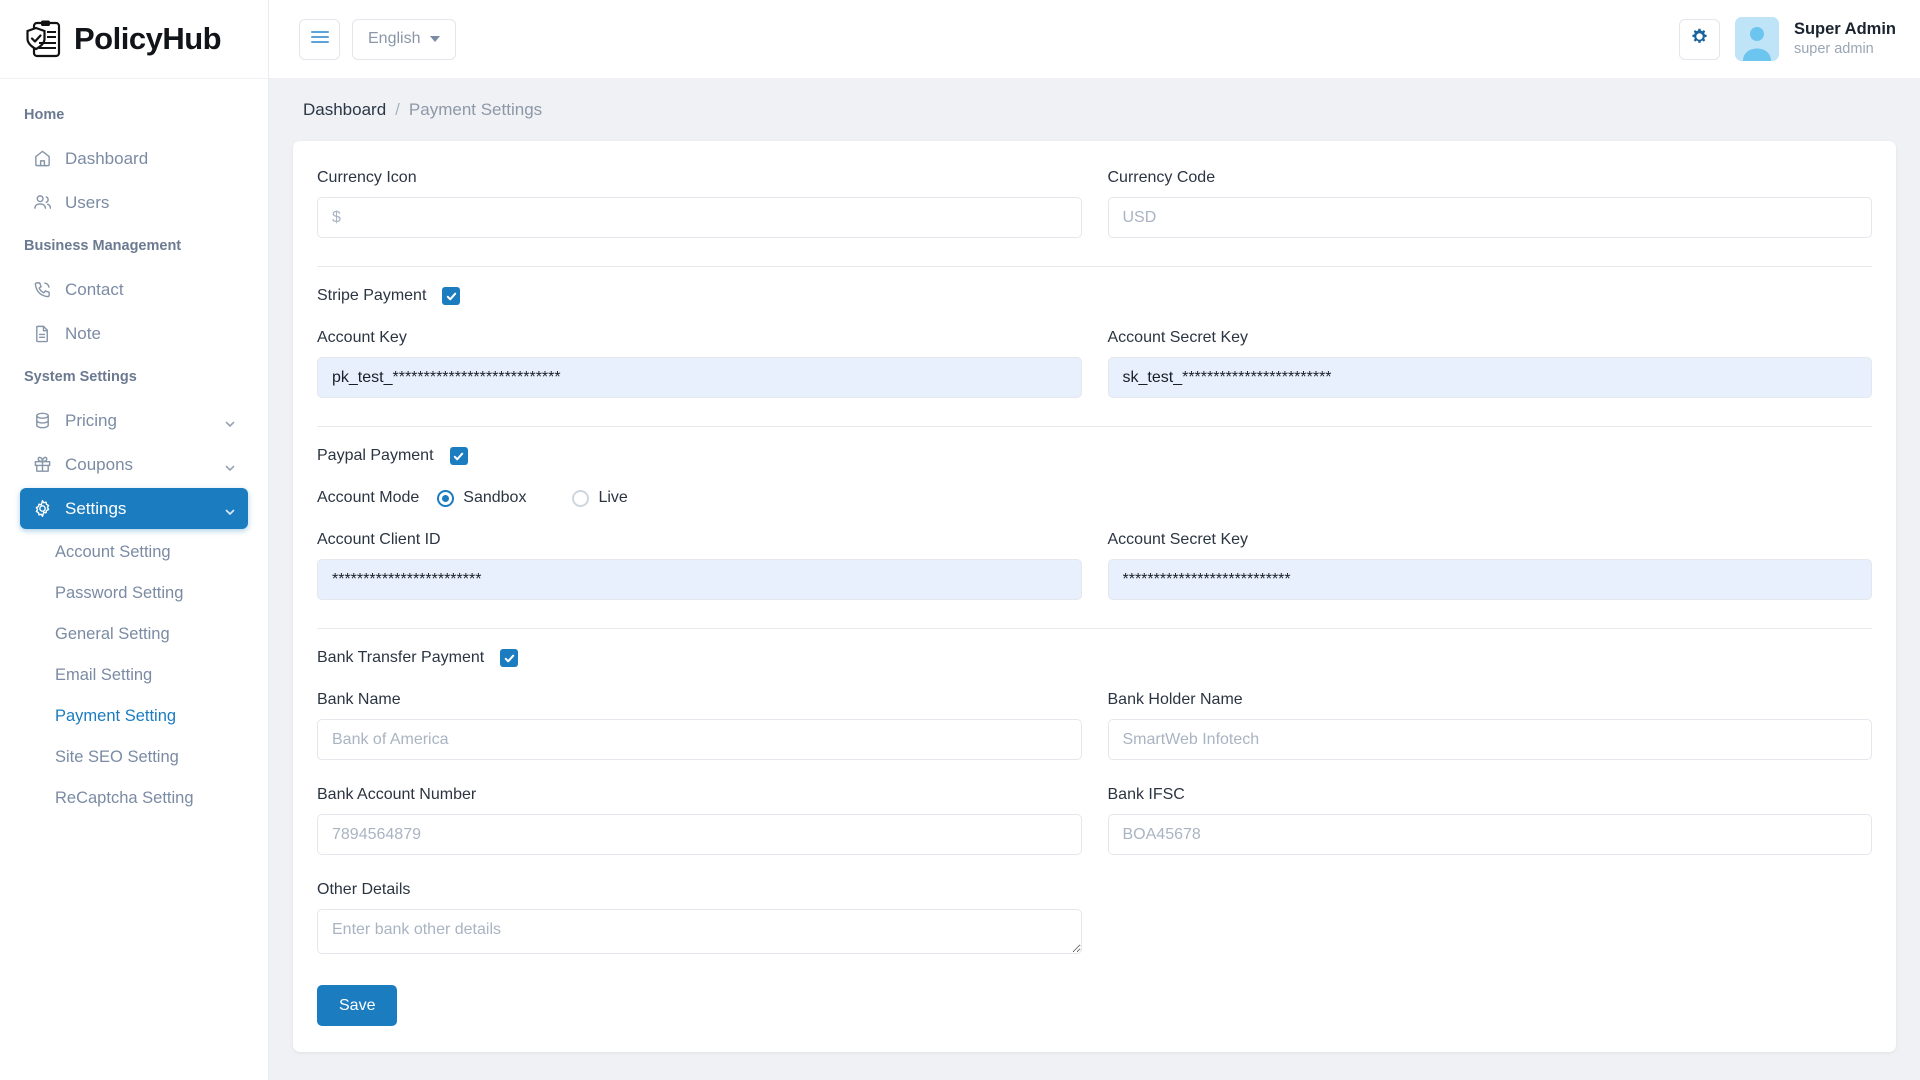 This screenshot has width=1920, height=1080. I want to click on sidebar-item-users: Users, so click(134, 202).